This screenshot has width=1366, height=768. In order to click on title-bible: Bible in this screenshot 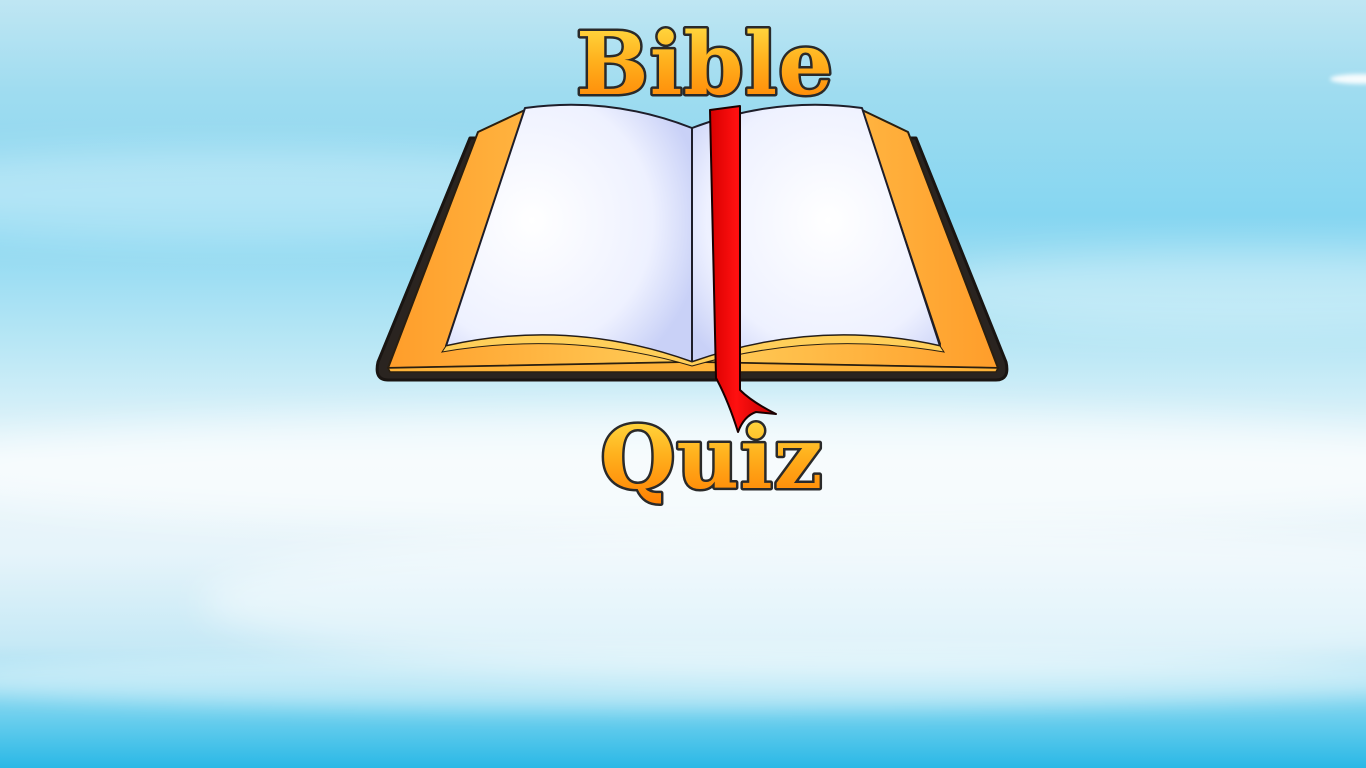, I will do `click(705, 64)`.